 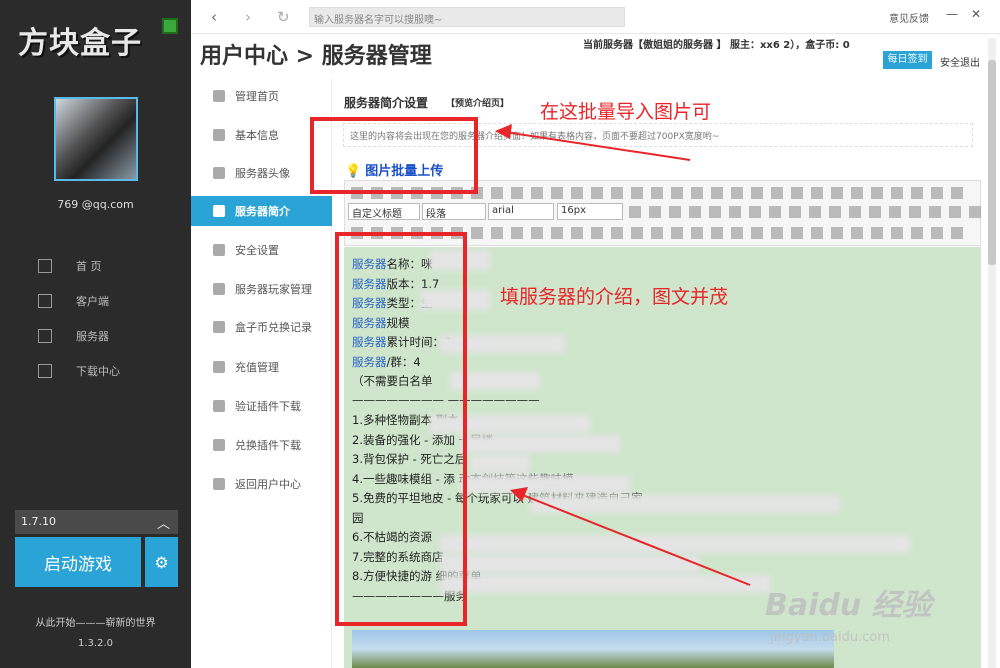 What do you see at coordinates (477, 102) in the screenshot?
I see `preview-link: 【预览介绍页】` at bounding box center [477, 102].